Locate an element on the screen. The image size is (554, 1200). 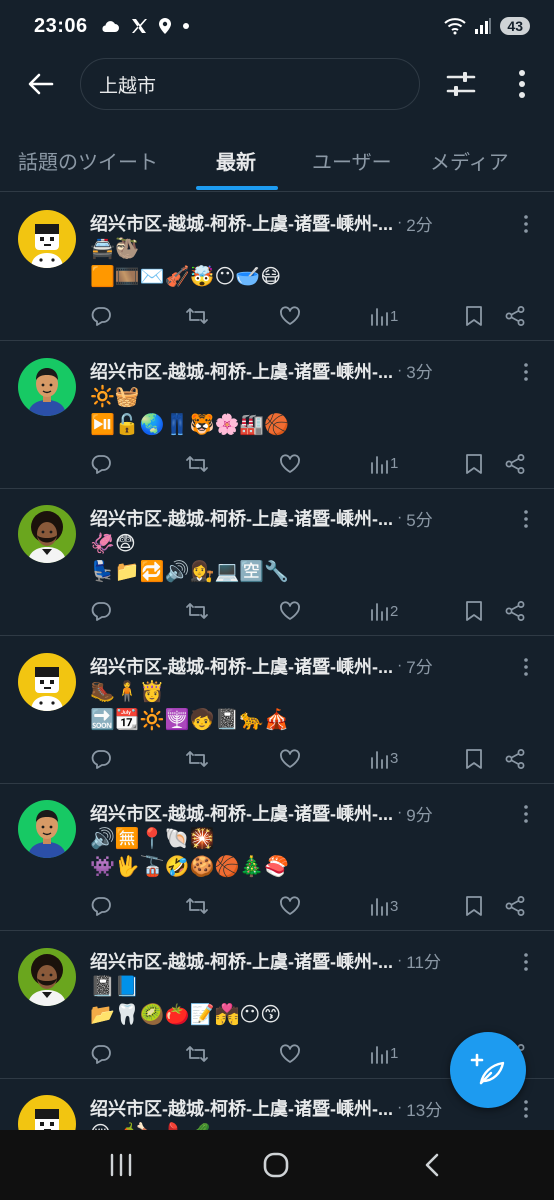
views-icon is located at coordinates (379, 316).